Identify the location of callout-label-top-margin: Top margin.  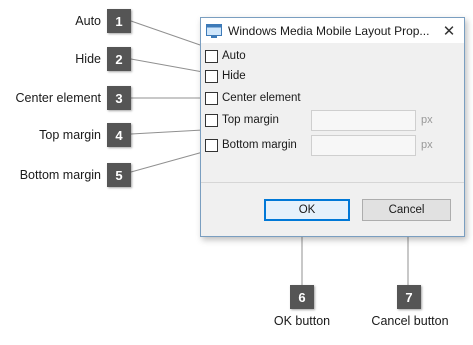
(70, 135).